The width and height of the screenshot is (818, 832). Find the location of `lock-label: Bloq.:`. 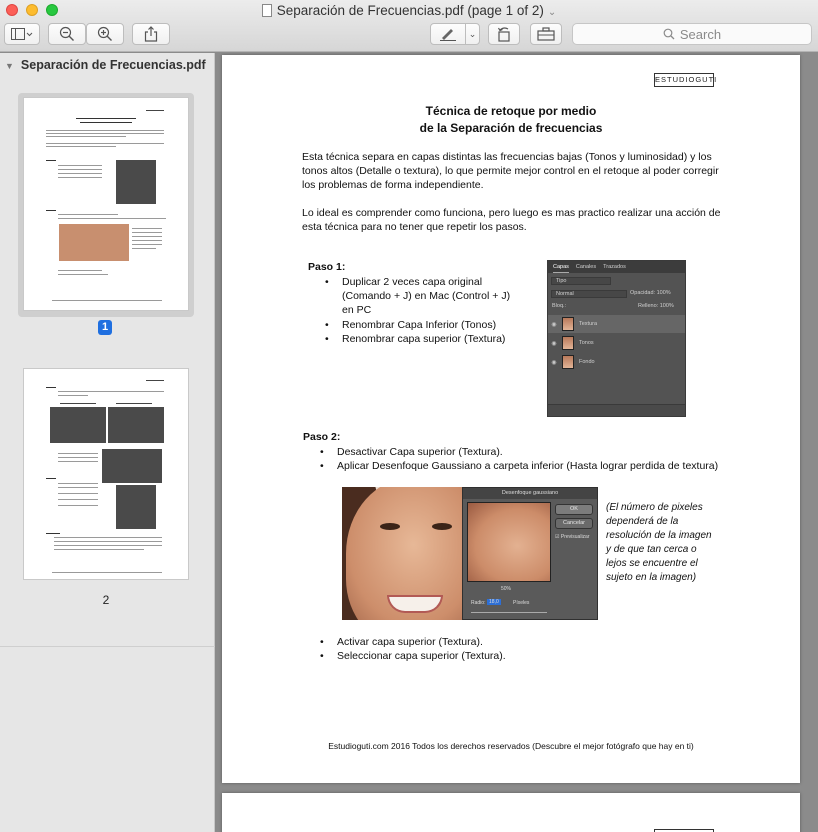

lock-label: Bloq.: is located at coordinates (559, 306).